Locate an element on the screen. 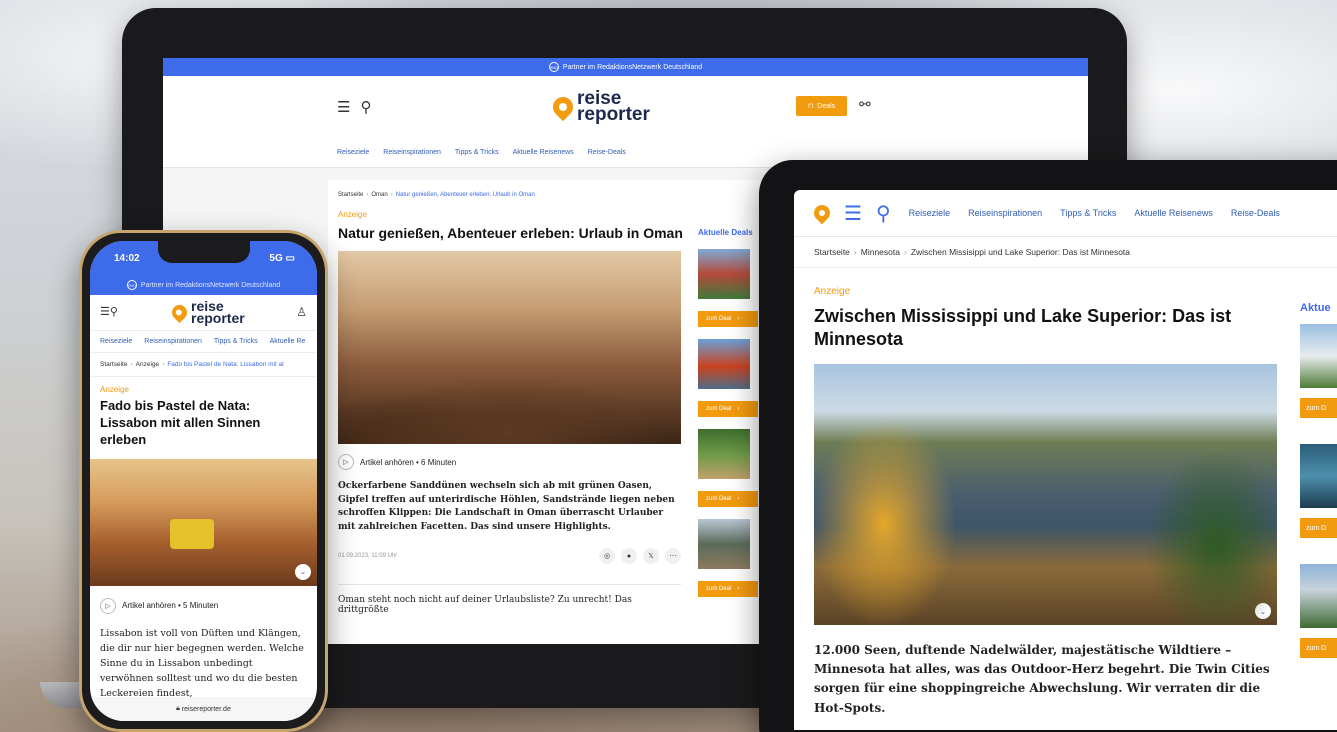 Image resolution: width=1337 pixels, height=732 pixels. phone-notch is located at coordinates (204, 252).